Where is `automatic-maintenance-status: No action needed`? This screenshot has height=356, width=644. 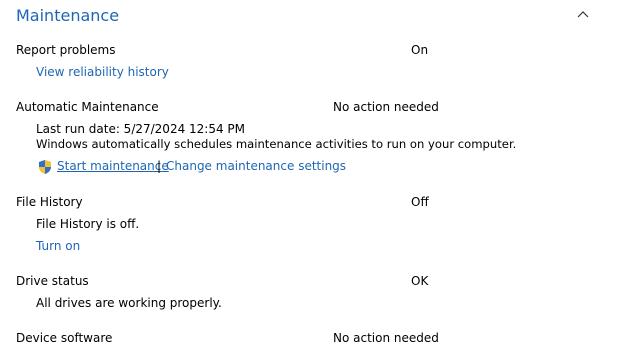 automatic-maintenance-status: No action needed is located at coordinates (386, 107).